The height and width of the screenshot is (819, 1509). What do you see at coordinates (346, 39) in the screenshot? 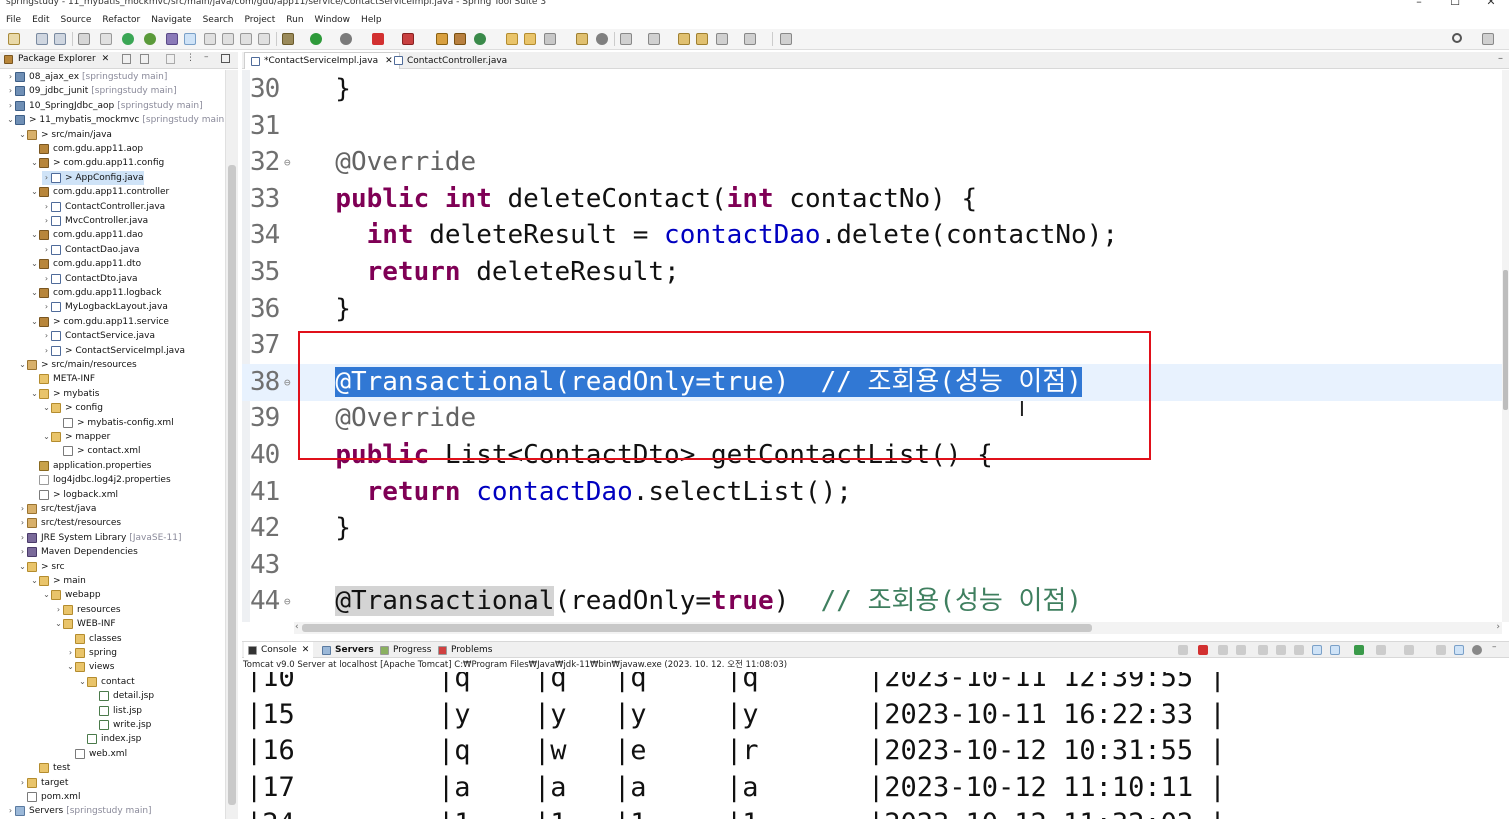
I see `external-tools-icon` at bounding box center [346, 39].